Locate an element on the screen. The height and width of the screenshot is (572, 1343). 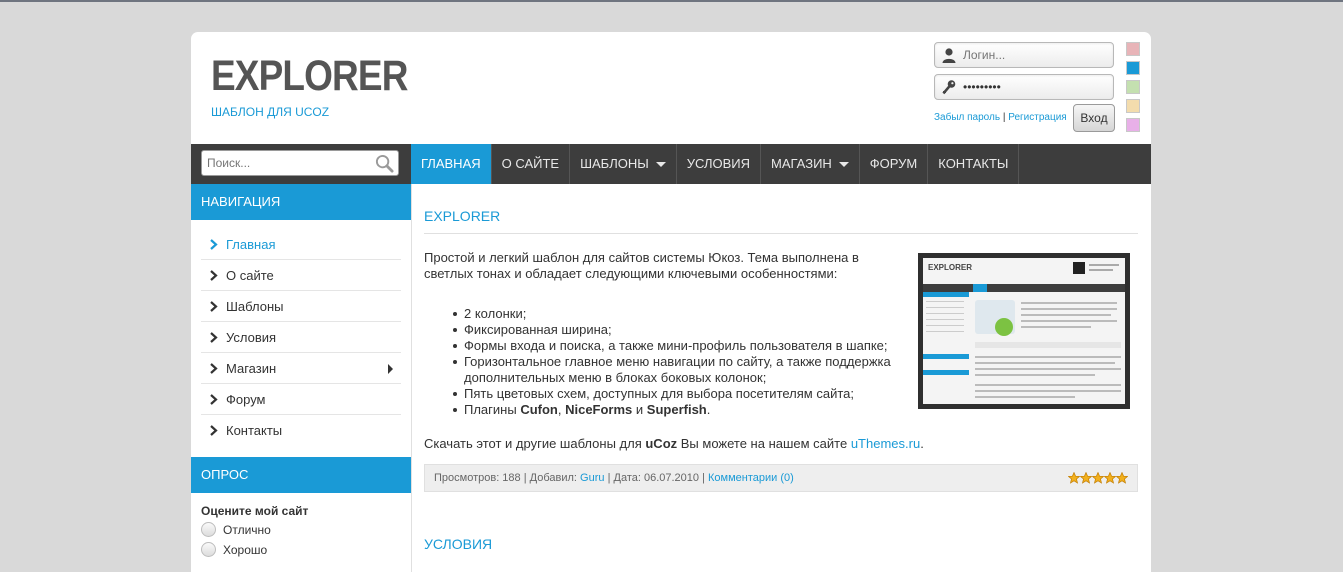
post-date: Дата: 06.07.2010 is located at coordinates (656, 478).